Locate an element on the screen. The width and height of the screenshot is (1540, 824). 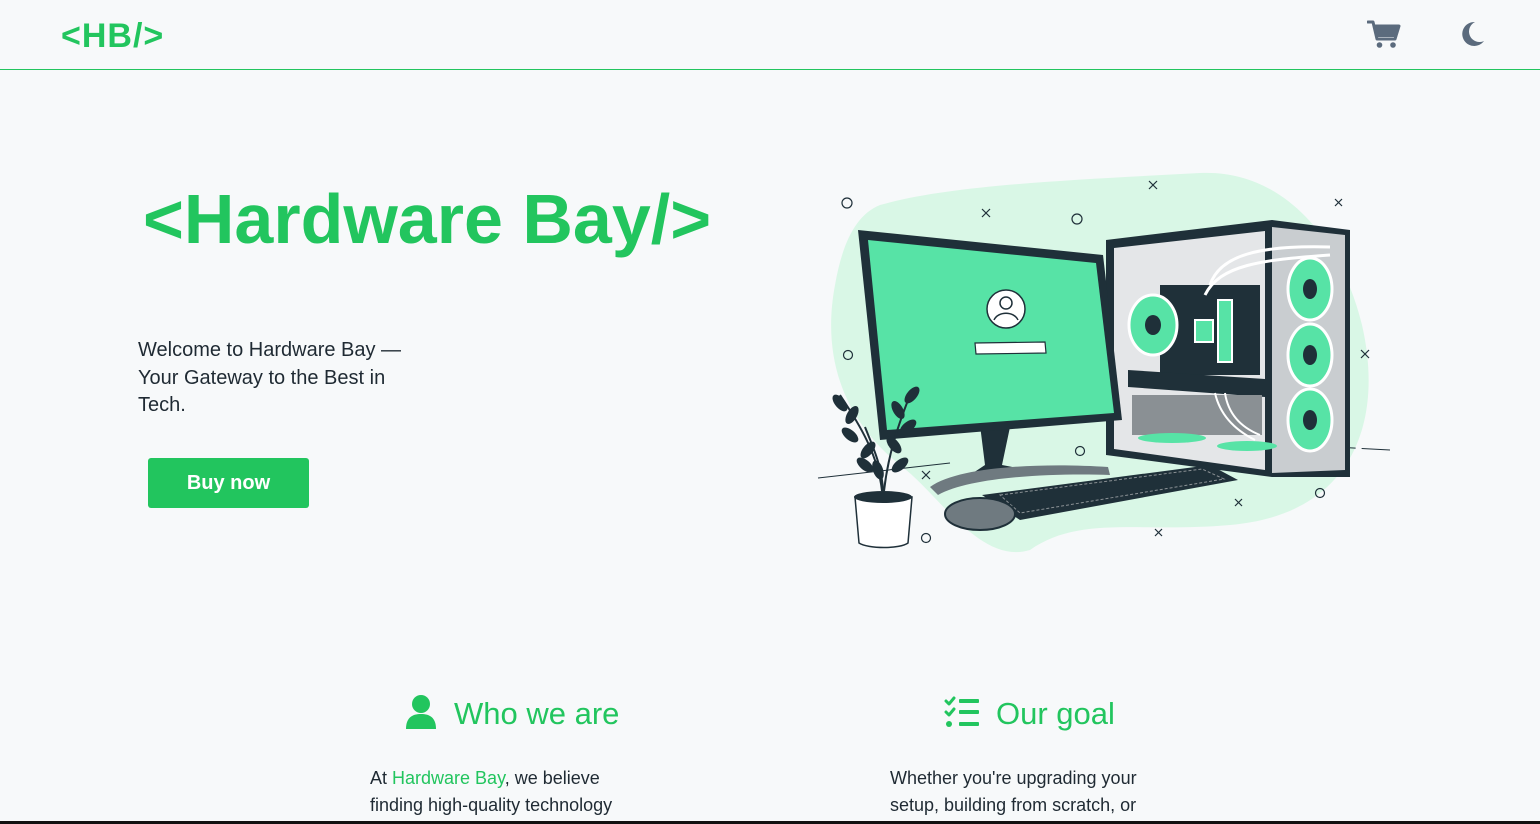
who-we-are-heading: Who we are is located at coordinates (511, 714).